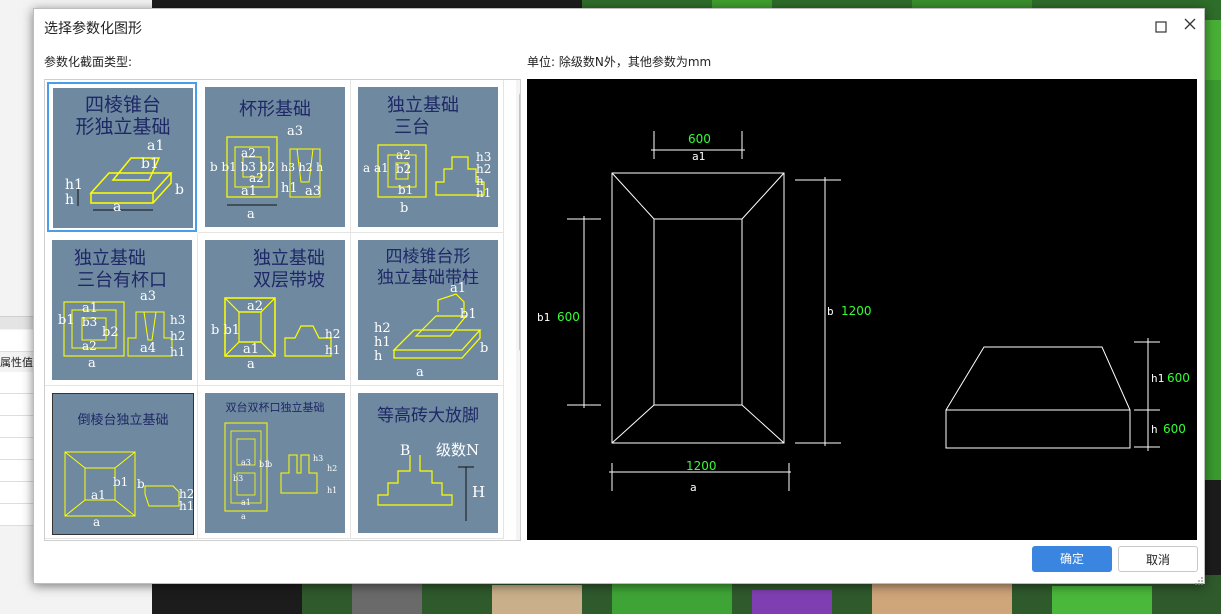 This screenshot has height=614, width=1221. I want to click on shape-tile-three-step: 独立基础 三台 a2 b2 a a1 b1 b h3 h2 h h1, so click(427, 156).